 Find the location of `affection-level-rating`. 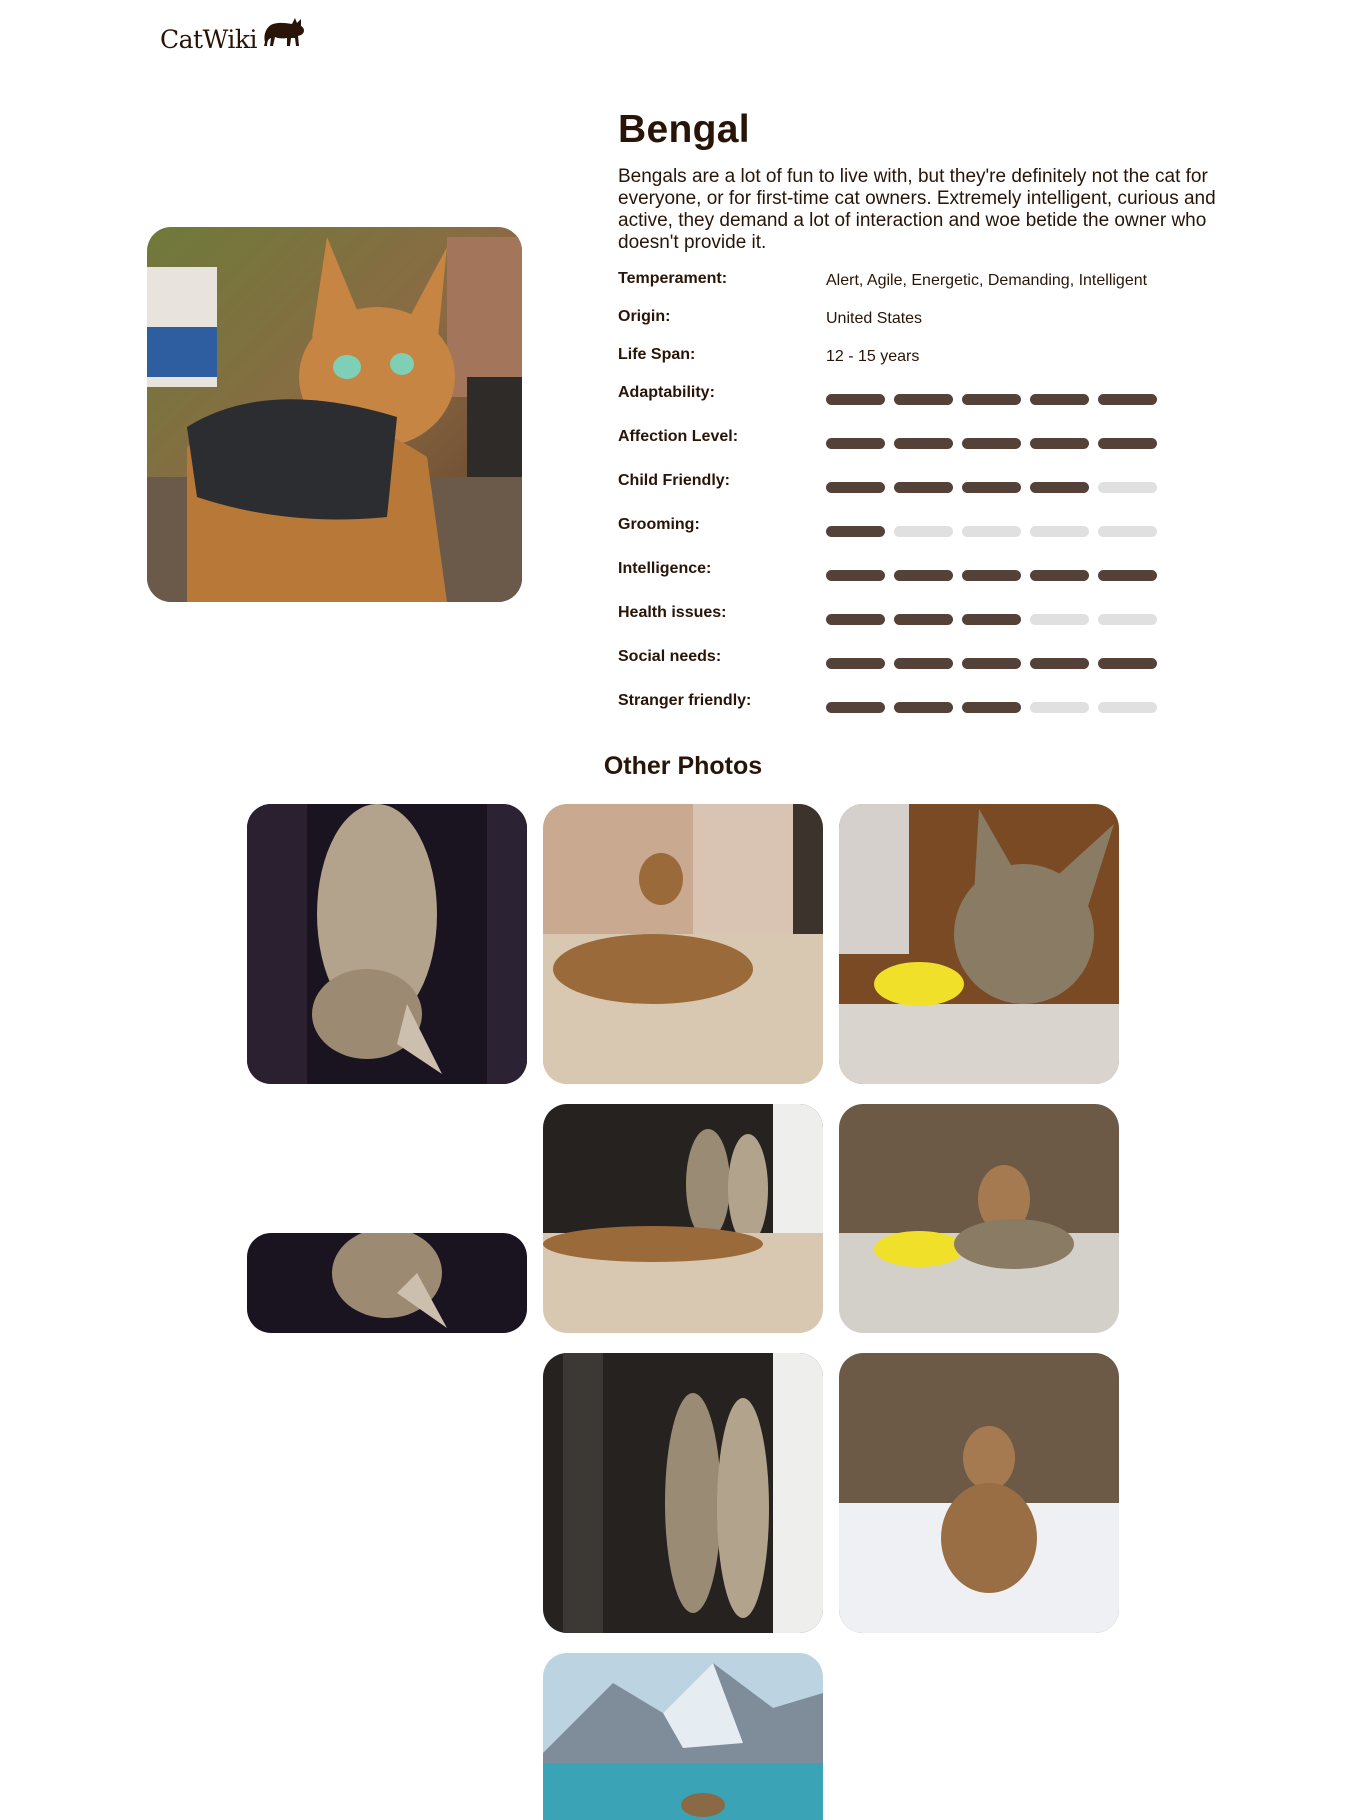

affection-level-rating is located at coordinates (991, 443).